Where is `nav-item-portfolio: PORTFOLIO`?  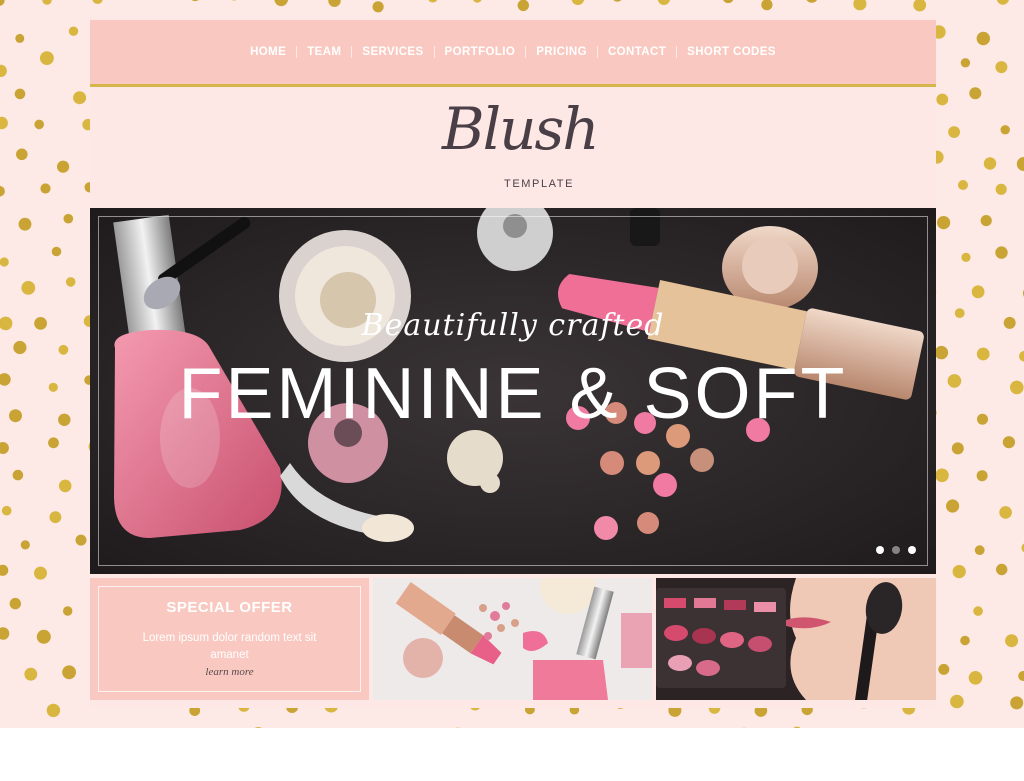 nav-item-portfolio: PORTFOLIO is located at coordinates (480, 52).